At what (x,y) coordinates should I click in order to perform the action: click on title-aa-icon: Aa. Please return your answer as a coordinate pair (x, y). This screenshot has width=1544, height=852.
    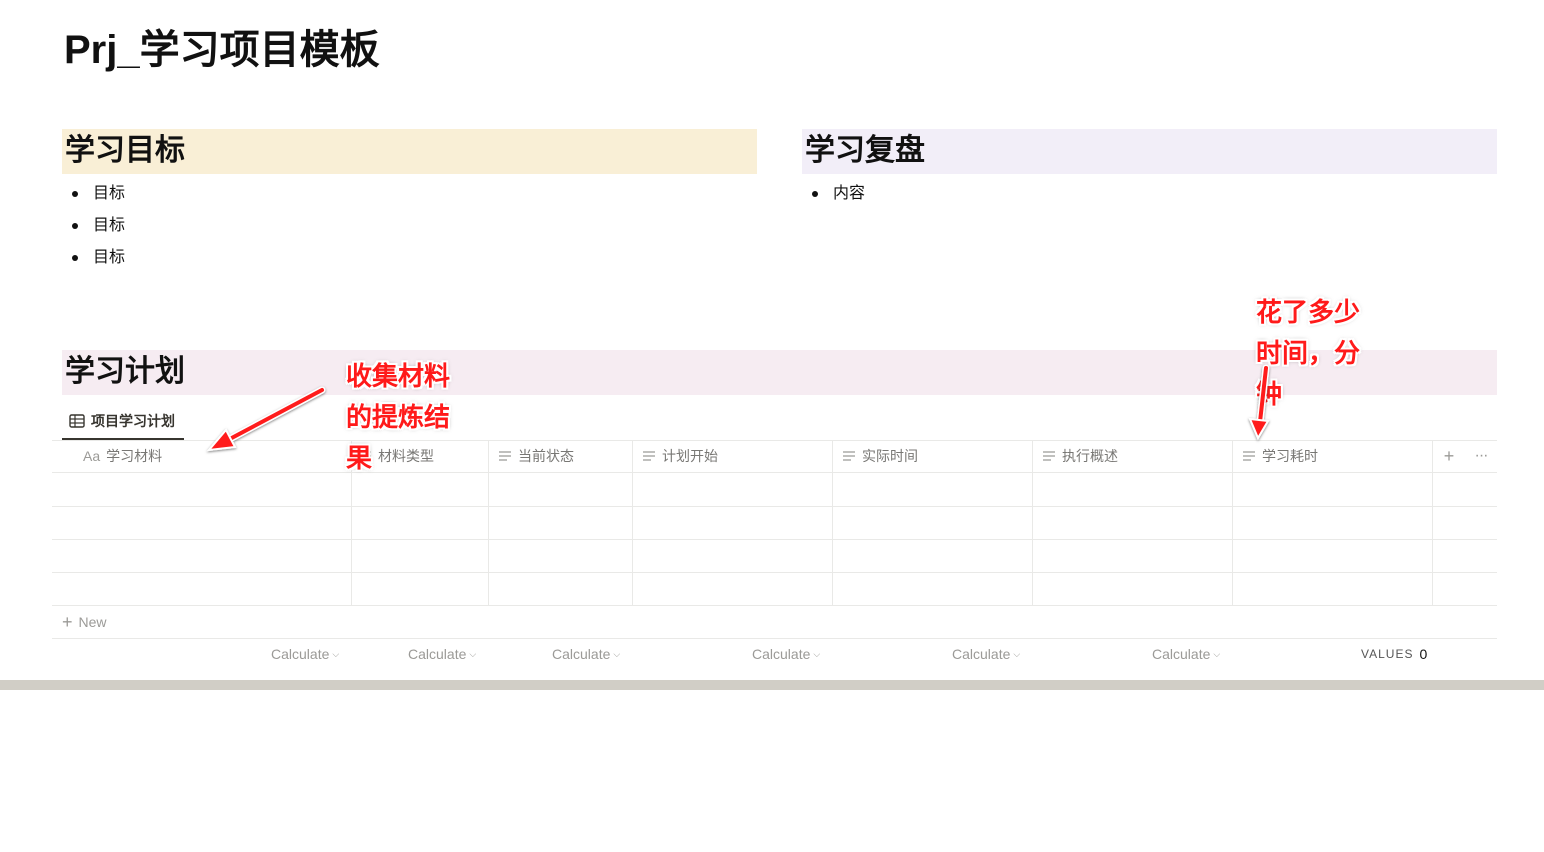
    Looking at the image, I should click on (92, 456).